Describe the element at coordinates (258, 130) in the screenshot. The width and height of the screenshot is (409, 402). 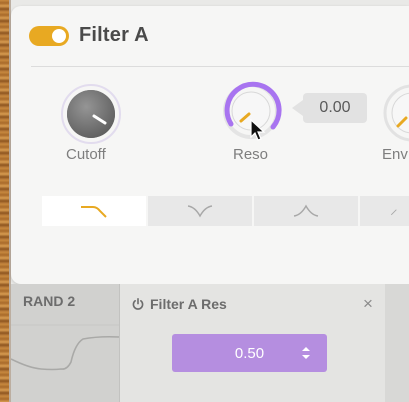
I see `mouse-cursor-icon` at that location.